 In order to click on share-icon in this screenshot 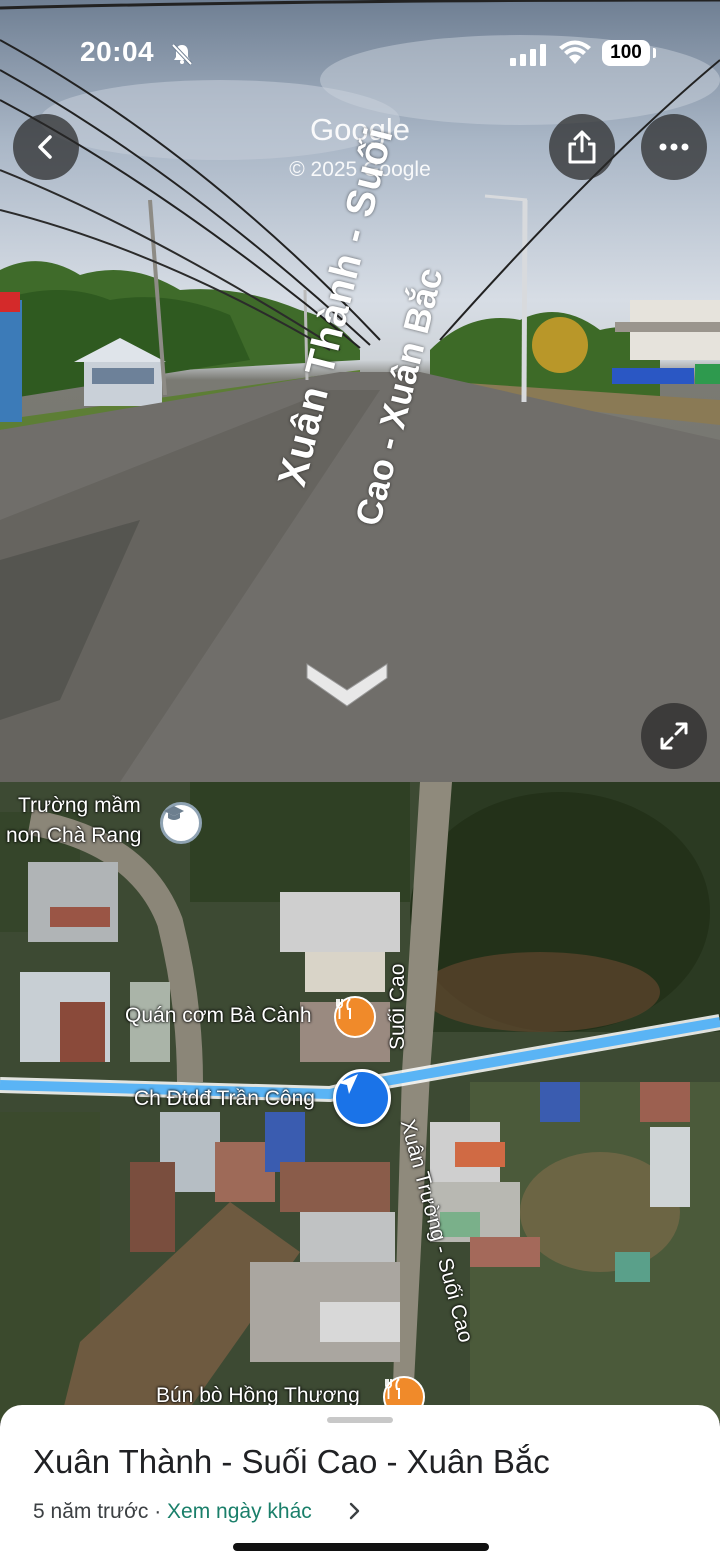, I will do `click(582, 147)`.